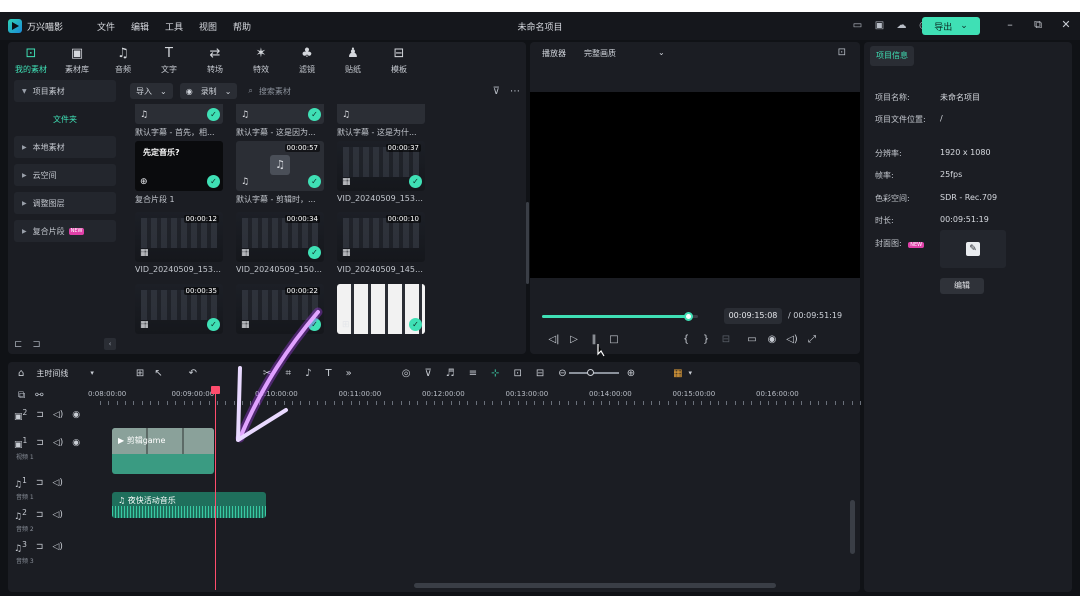 This screenshot has height=608, width=1080. I want to click on tab-stock-media: ▣ 素材库, so click(77, 60).